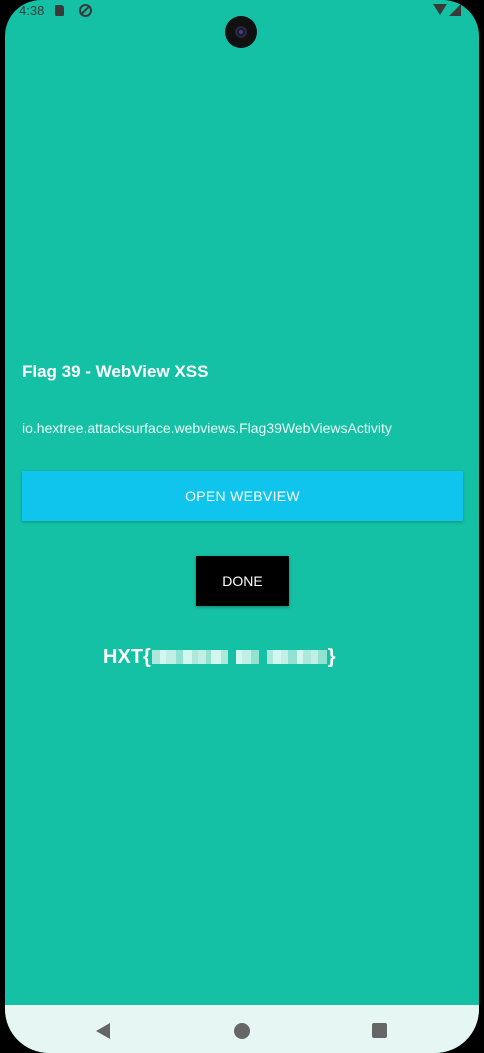 The width and height of the screenshot is (484, 1053). What do you see at coordinates (127, 656) in the screenshot?
I see `flag-prefix: HXT{` at bounding box center [127, 656].